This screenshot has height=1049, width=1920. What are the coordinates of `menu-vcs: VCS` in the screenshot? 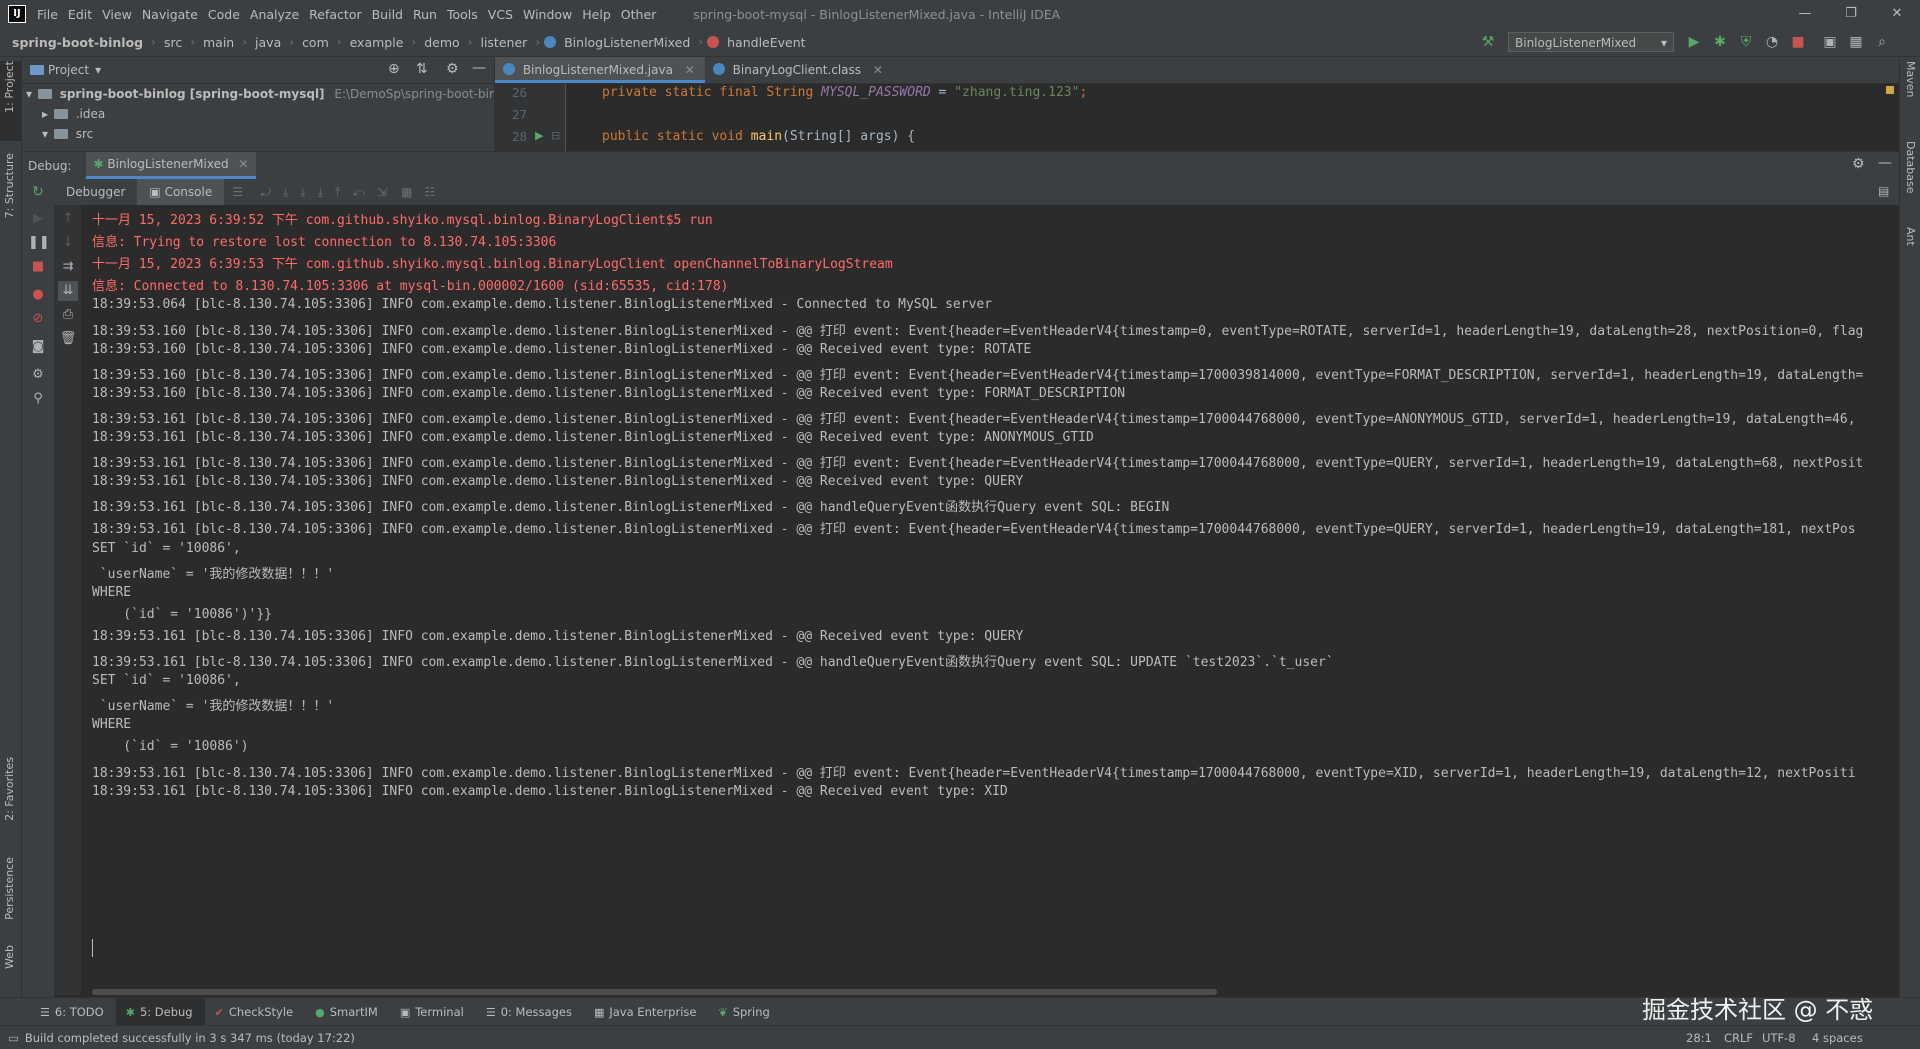 It's located at (500, 14).